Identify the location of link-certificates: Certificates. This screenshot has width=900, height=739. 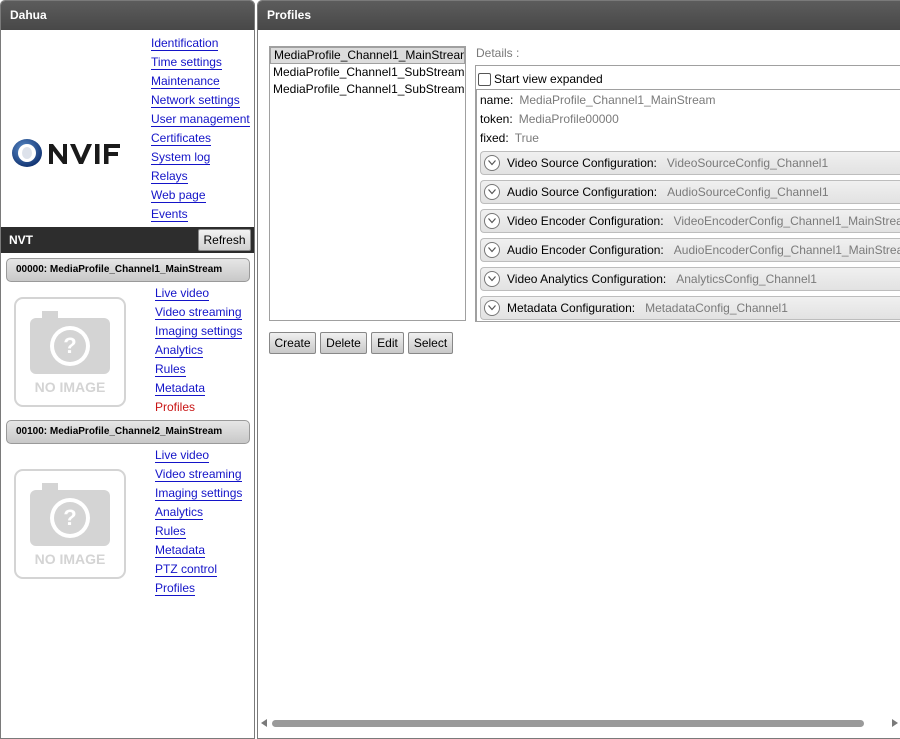
(200, 138).